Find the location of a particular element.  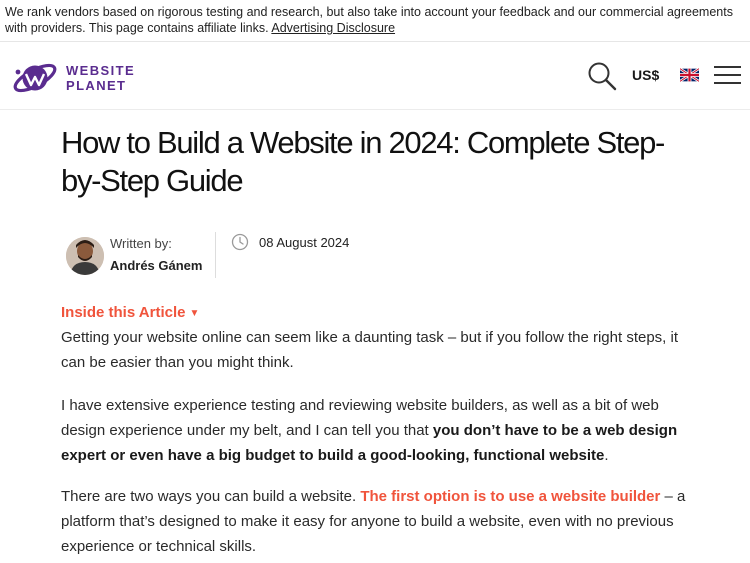

written-by-label: Written by: is located at coordinates (141, 243).